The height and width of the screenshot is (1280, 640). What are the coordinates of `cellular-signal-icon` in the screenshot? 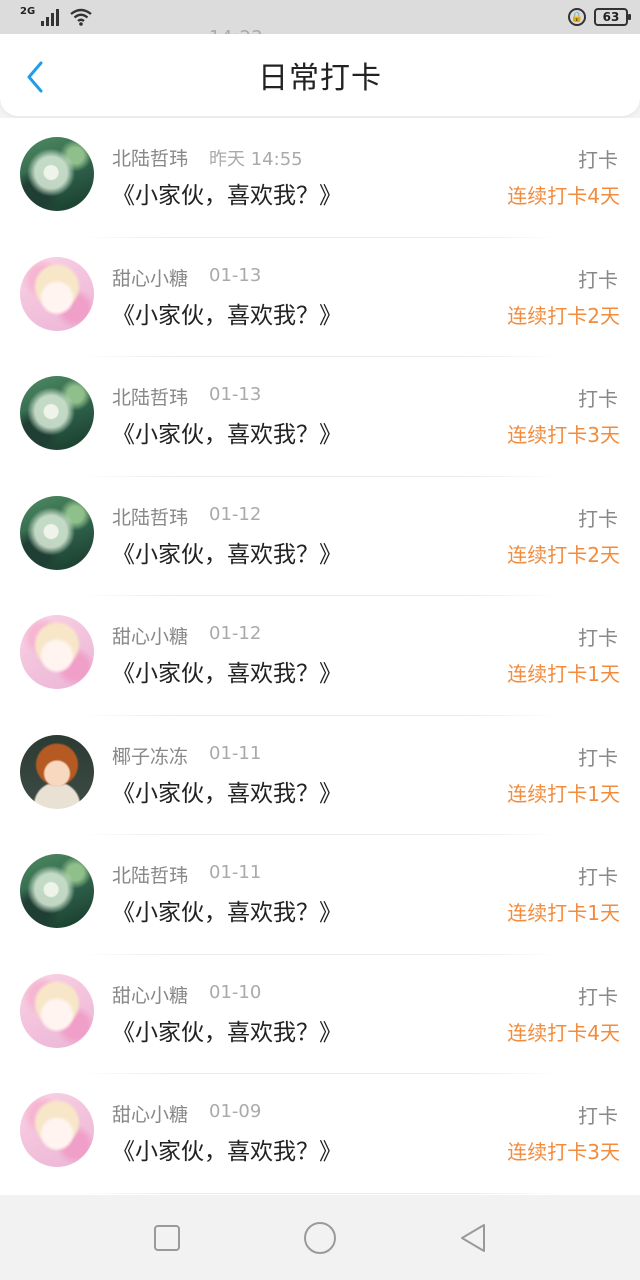 It's located at (50, 17).